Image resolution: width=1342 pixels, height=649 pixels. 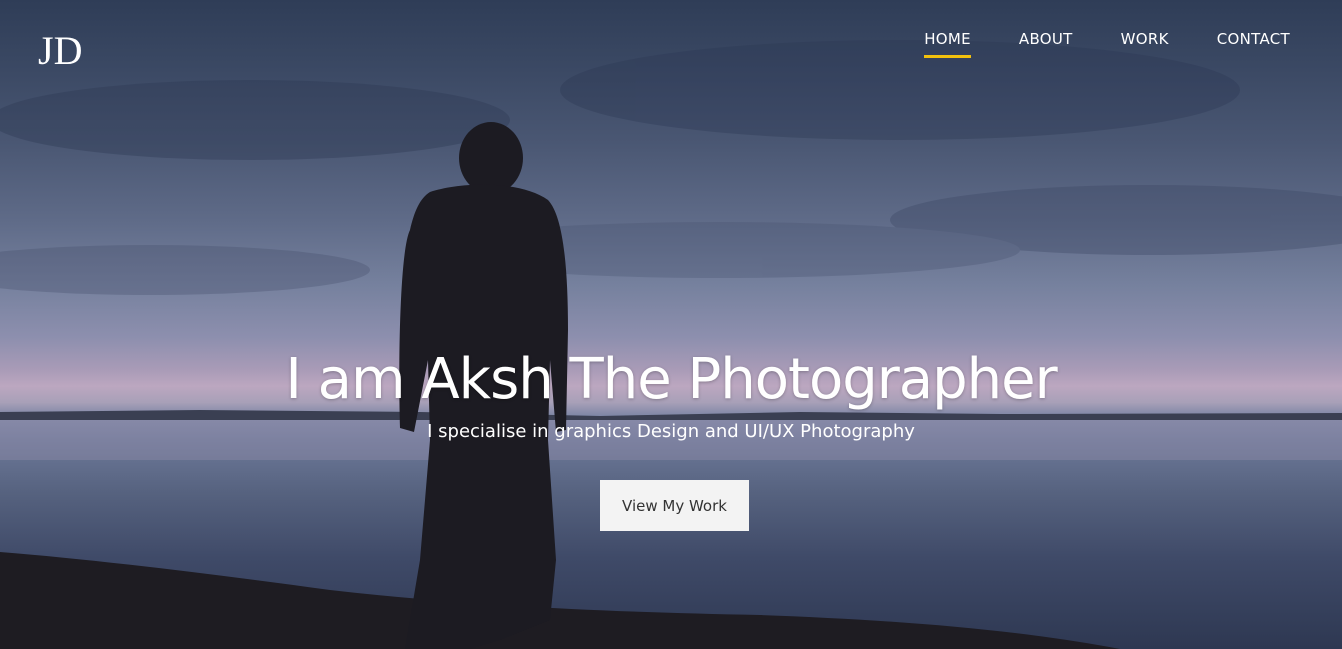 I want to click on main-nav: HOME ABOUT WORK CONTACT, so click(x=1107, y=44).